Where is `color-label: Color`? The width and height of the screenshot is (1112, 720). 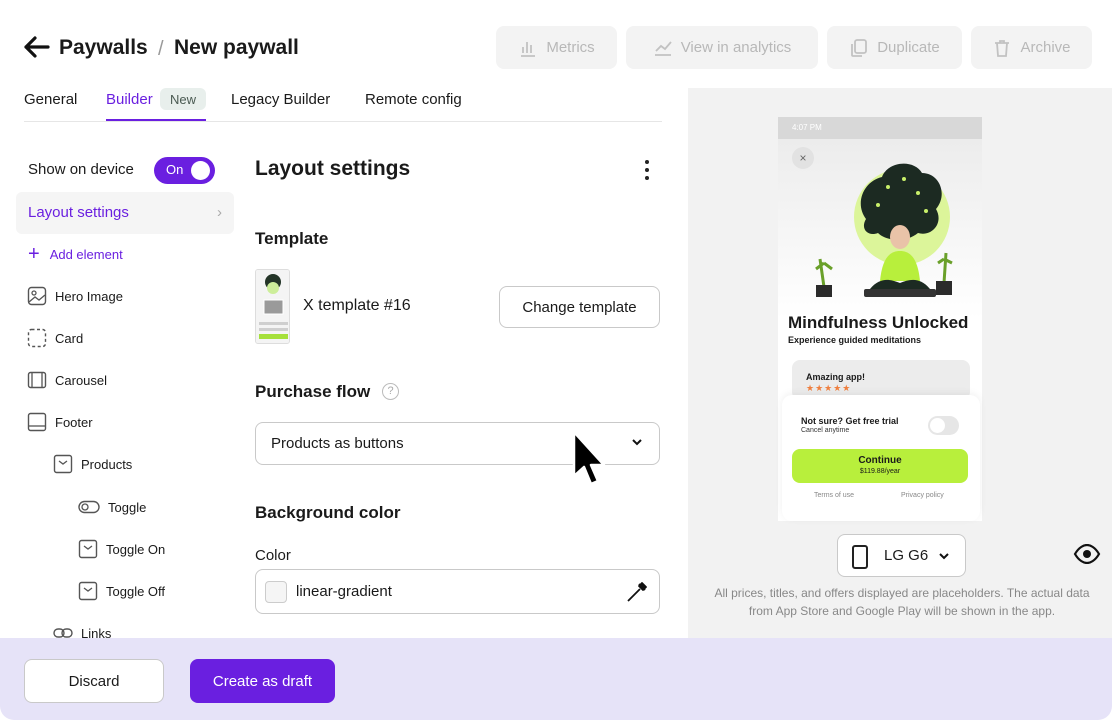 color-label: Color is located at coordinates (273, 555).